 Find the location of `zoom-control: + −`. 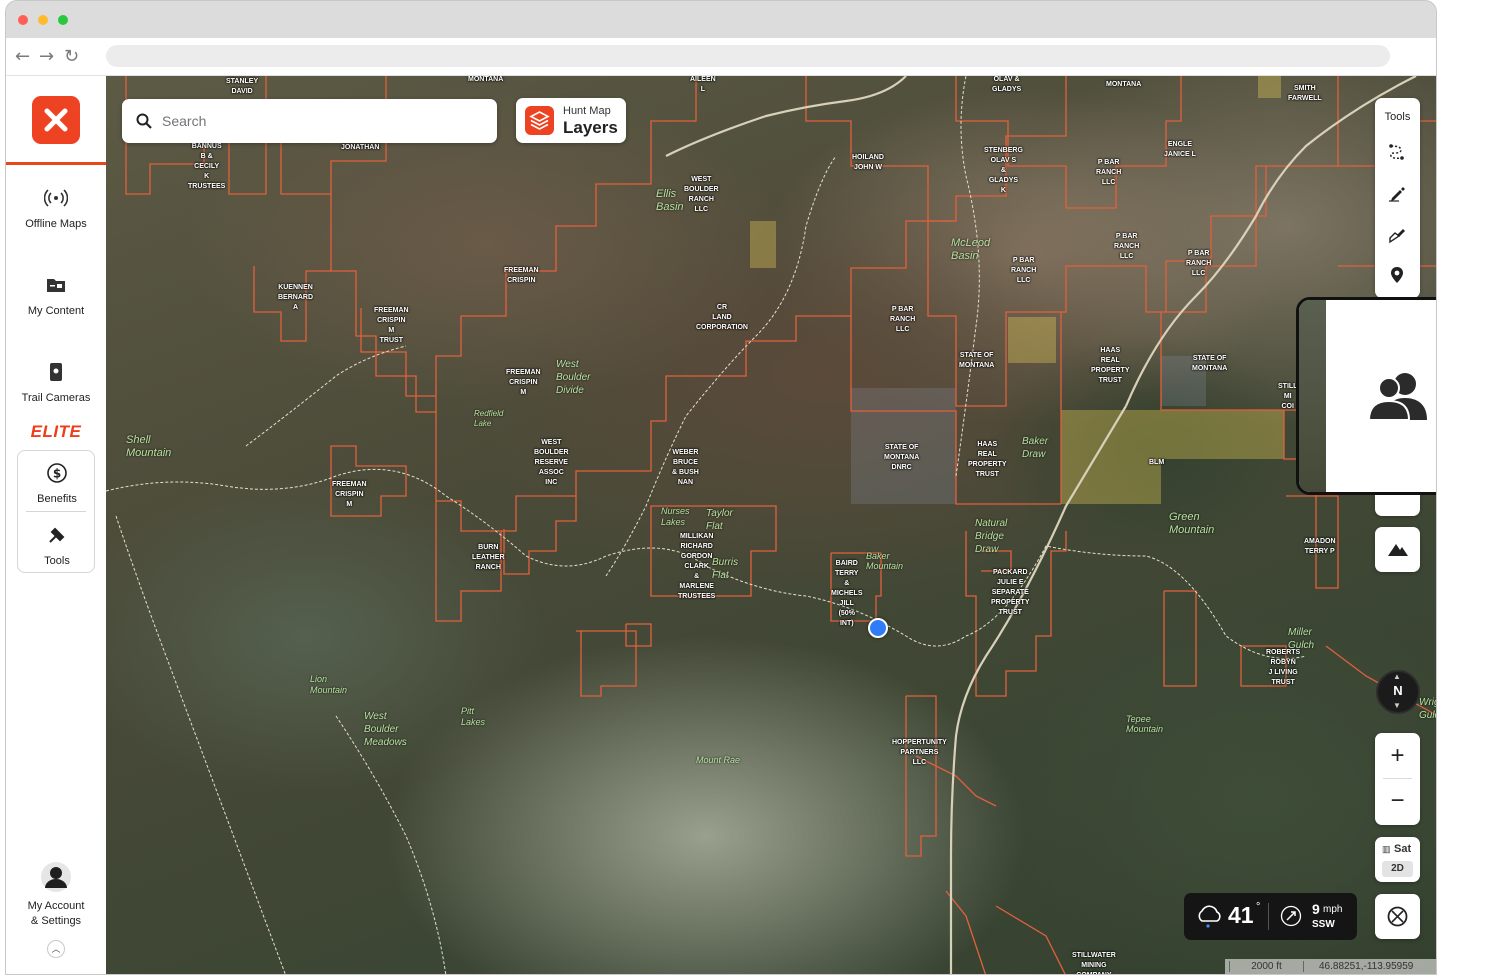

zoom-control: + − is located at coordinates (1397, 779).